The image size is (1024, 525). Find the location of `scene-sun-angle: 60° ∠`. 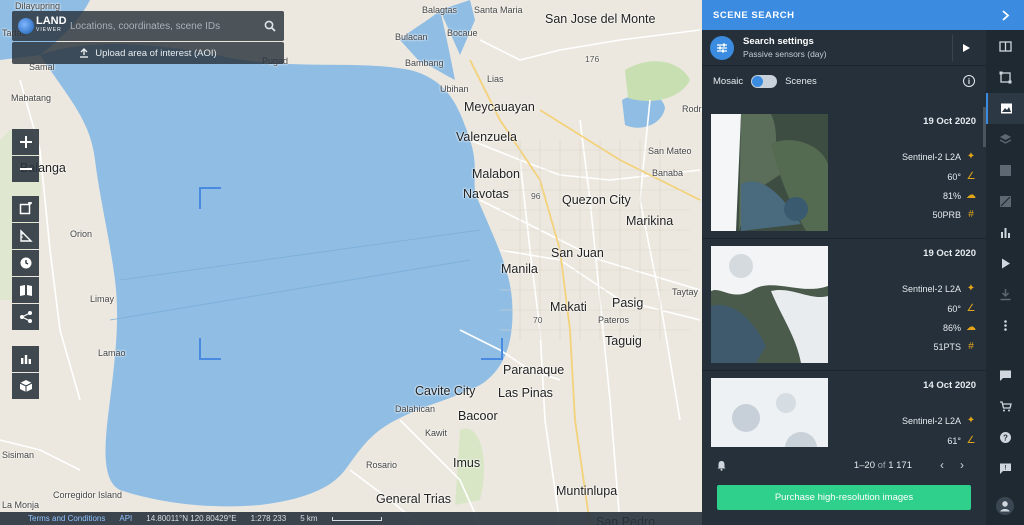

scene-sun-angle: 60° ∠ is located at coordinates (961, 308).